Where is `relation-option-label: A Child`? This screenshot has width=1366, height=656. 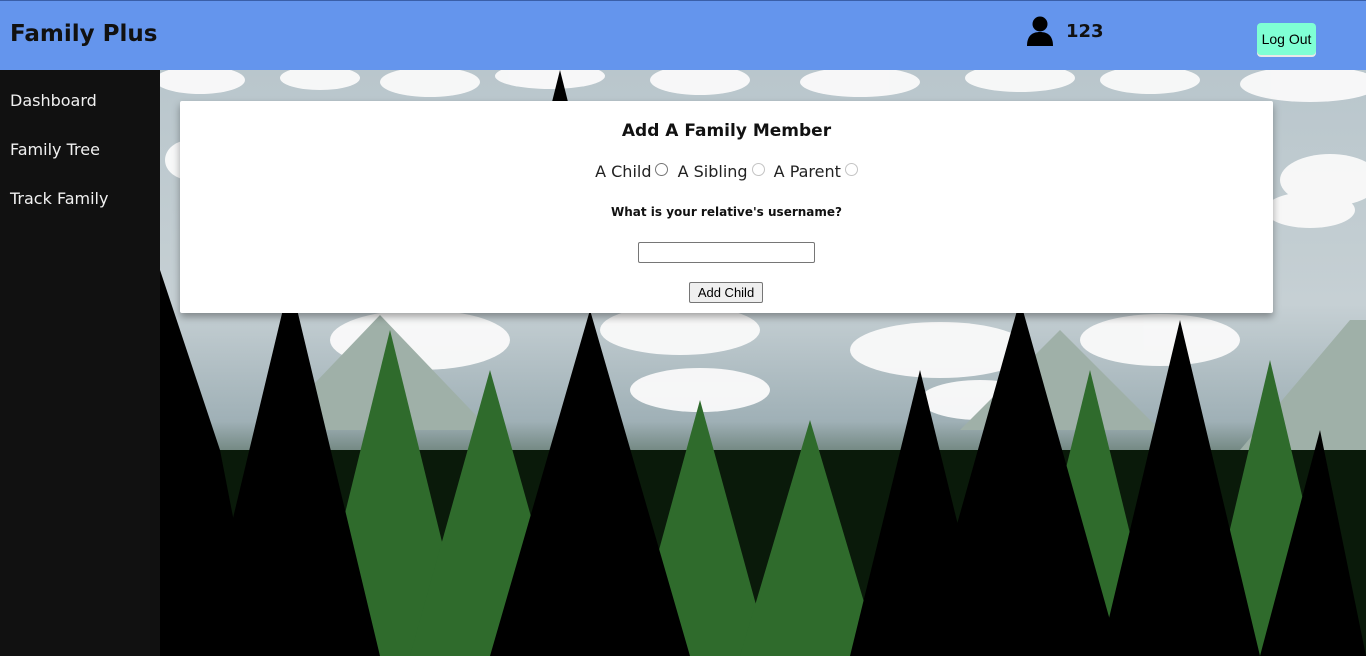
relation-option-label: A Child is located at coordinates (623, 171).